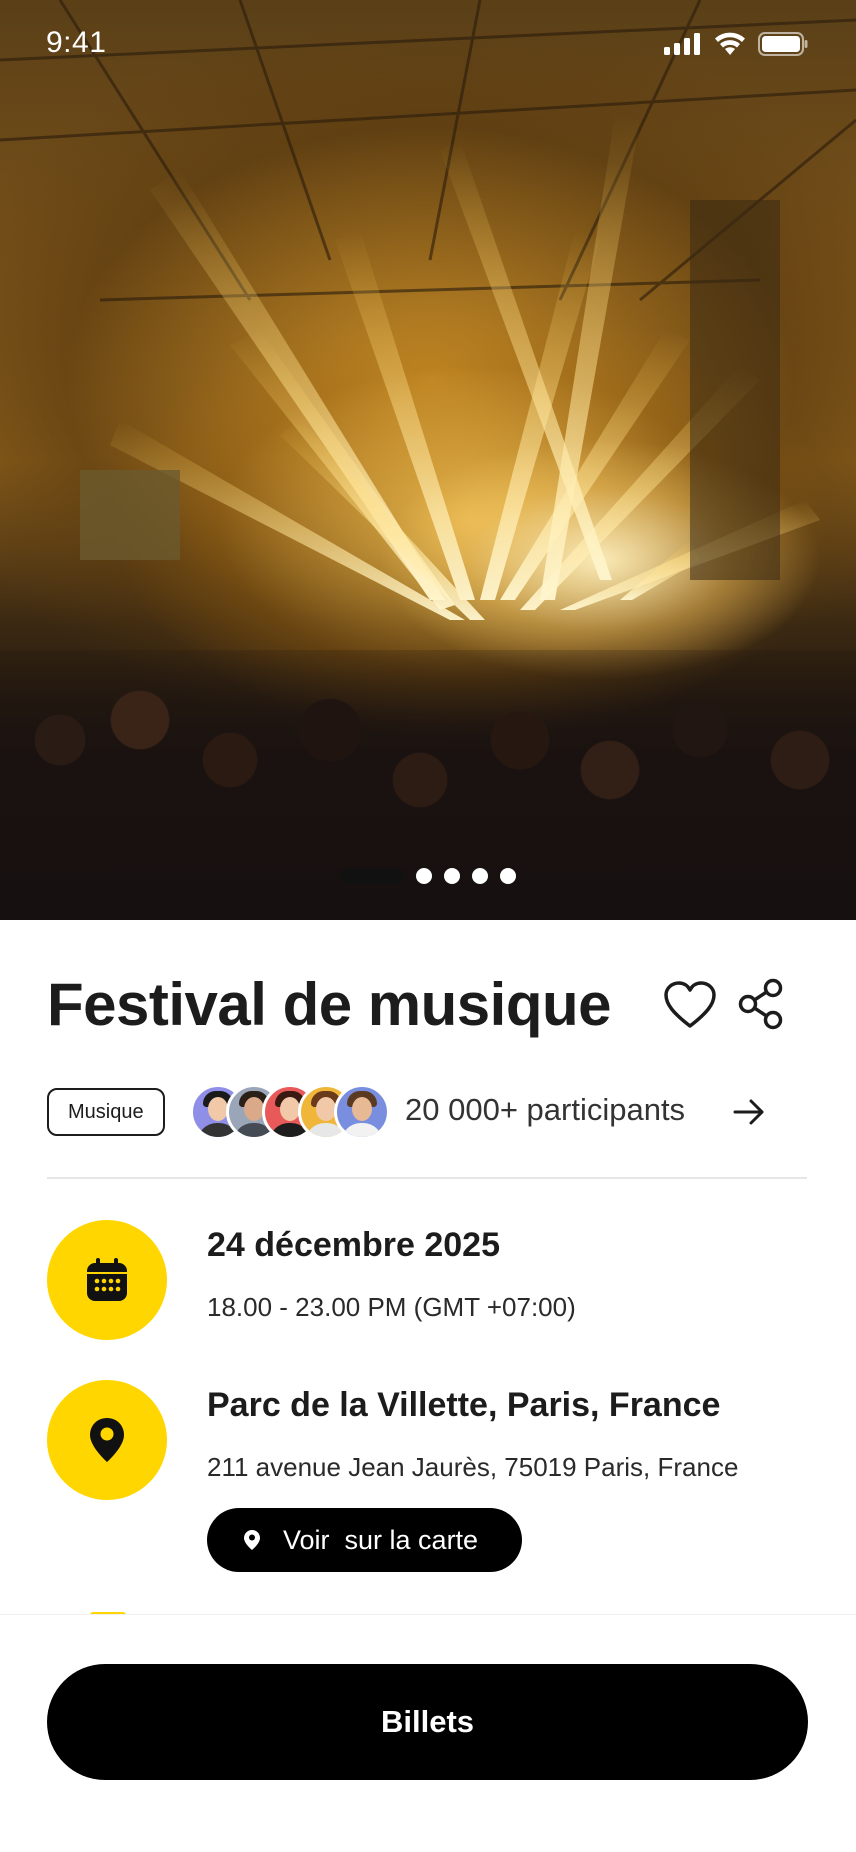  I want to click on divider, so click(427, 1178).